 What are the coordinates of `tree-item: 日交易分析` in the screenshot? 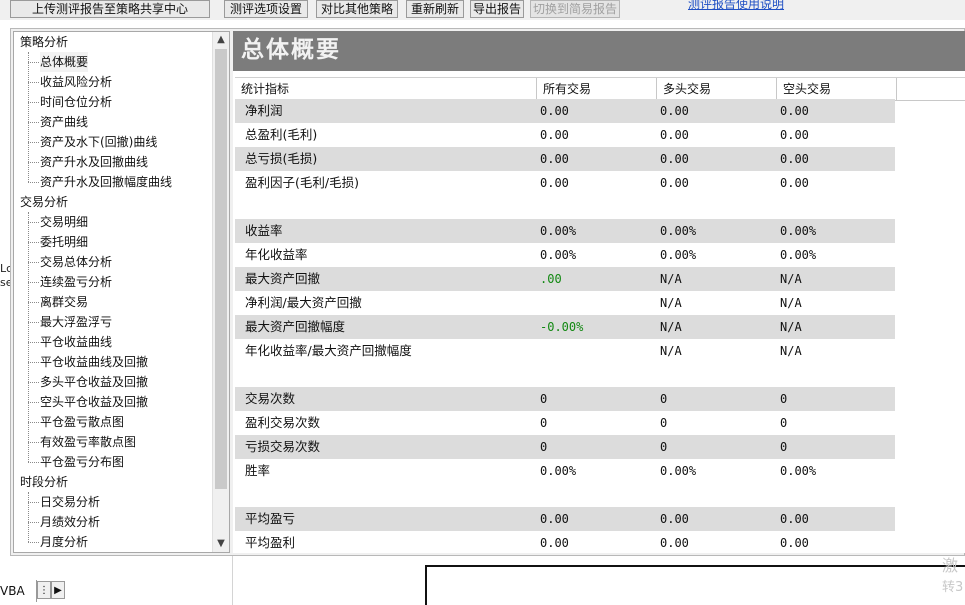 It's located at (70, 502).